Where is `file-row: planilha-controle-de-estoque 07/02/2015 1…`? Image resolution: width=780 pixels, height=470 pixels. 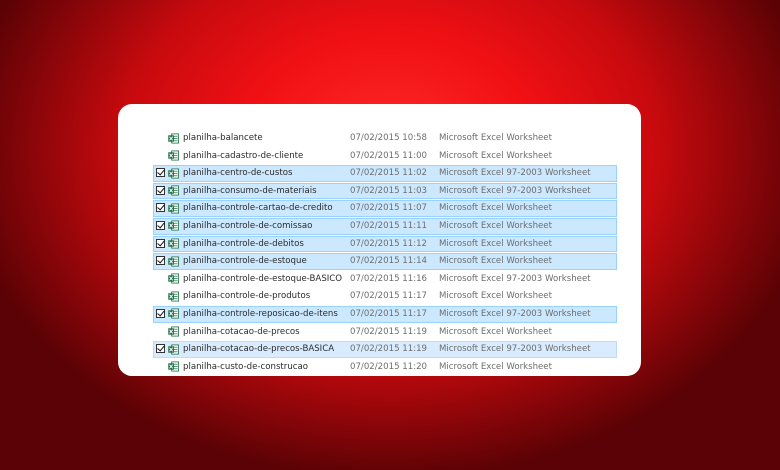
file-row: planilha-controle-de-estoque 07/02/2015 1… is located at coordinates (385, 261).